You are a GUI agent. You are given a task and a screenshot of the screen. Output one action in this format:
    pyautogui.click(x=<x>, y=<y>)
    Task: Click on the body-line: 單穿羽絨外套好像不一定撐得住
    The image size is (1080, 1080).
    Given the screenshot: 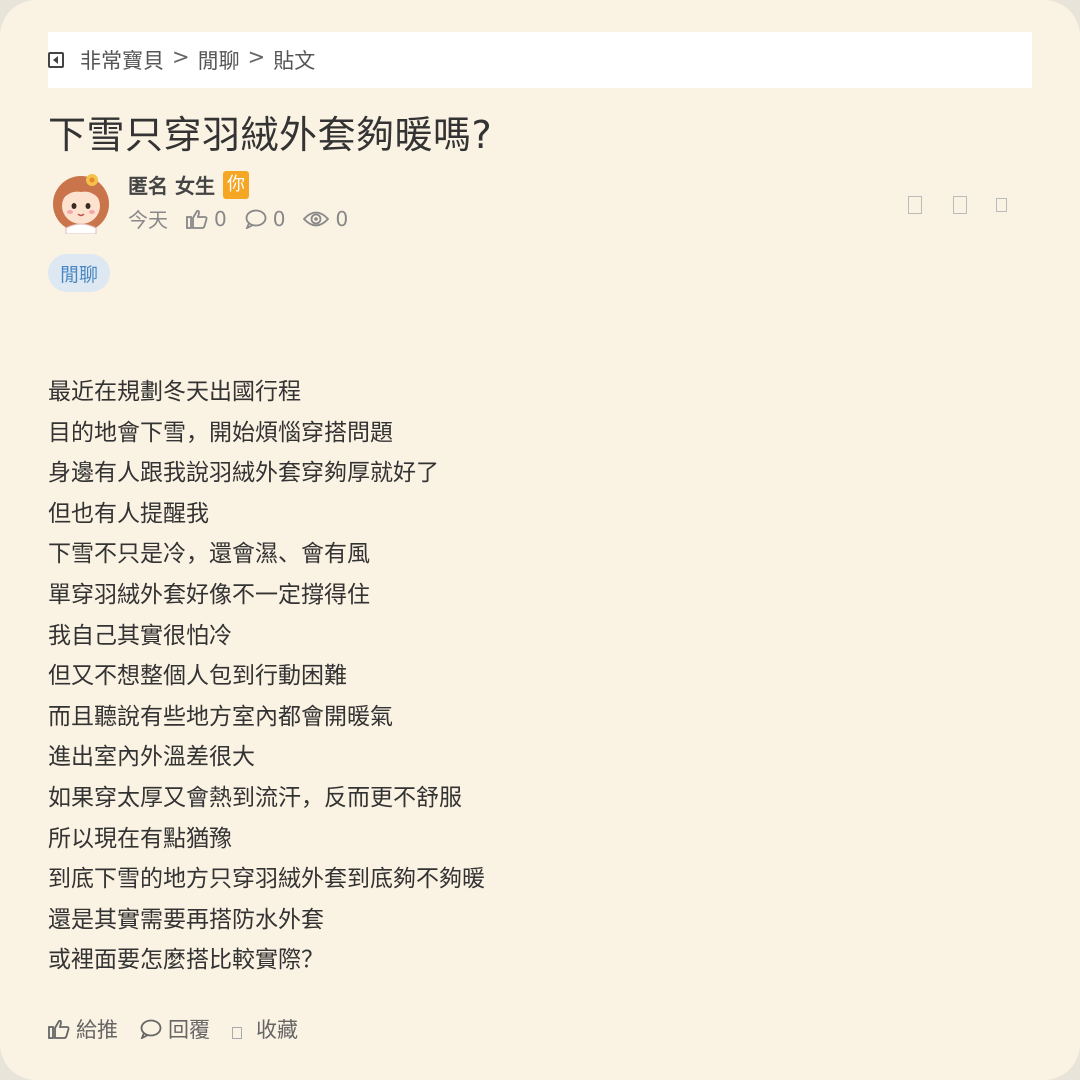 What is the action you would take?
    pyautogui.click(x=209, y=594)
    